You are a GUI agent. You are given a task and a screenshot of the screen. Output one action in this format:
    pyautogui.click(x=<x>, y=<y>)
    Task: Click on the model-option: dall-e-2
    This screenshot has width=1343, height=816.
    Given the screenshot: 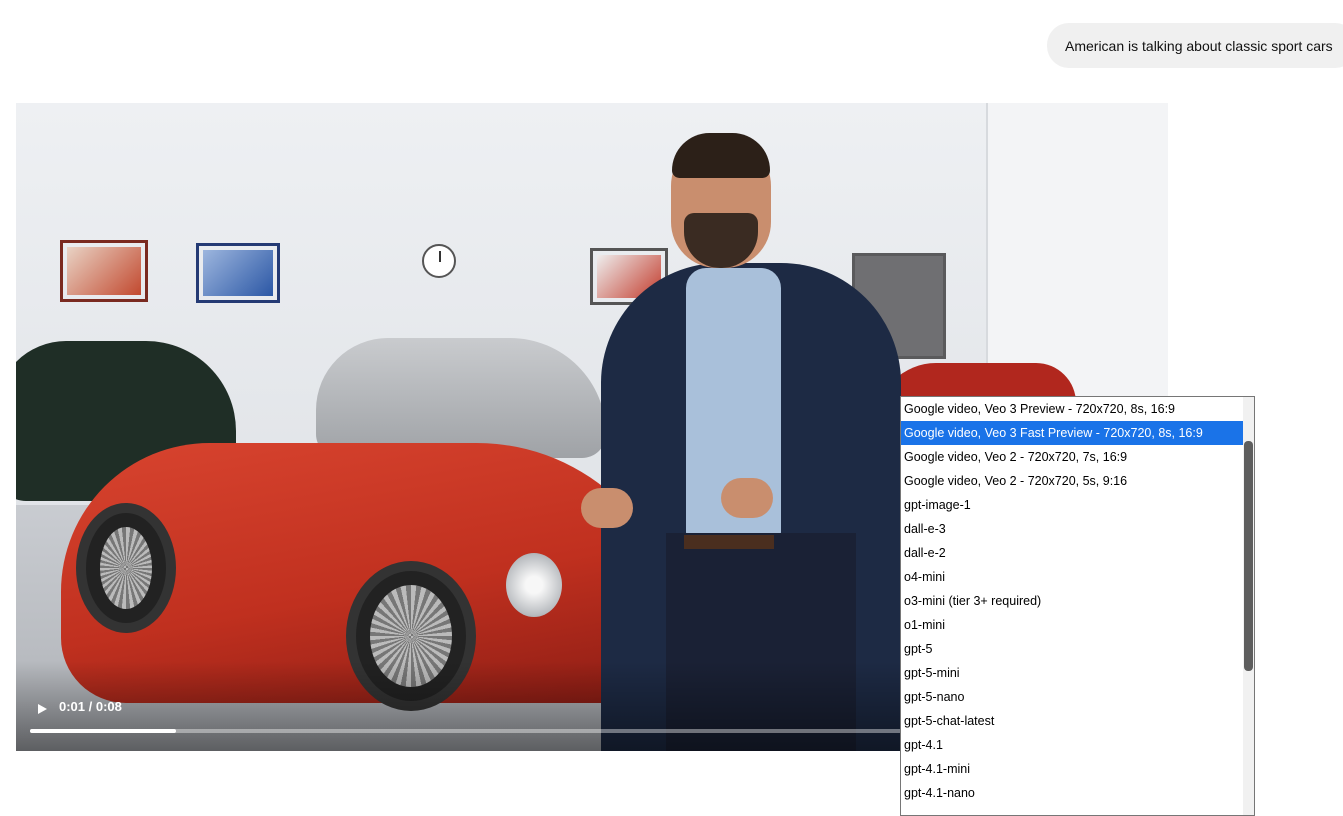 What is the action you would take?
    pyautogui.click(x=1072, y=553)
    